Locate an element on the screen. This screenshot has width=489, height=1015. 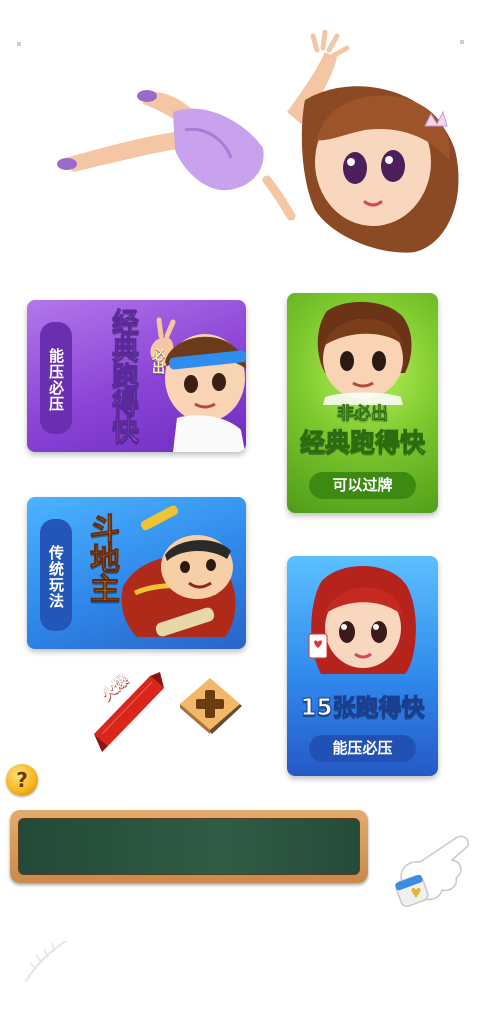
mode-card-classic-not-must: 非必出 经典跑得快 可以过牌 is located at coordinates (362, 403).